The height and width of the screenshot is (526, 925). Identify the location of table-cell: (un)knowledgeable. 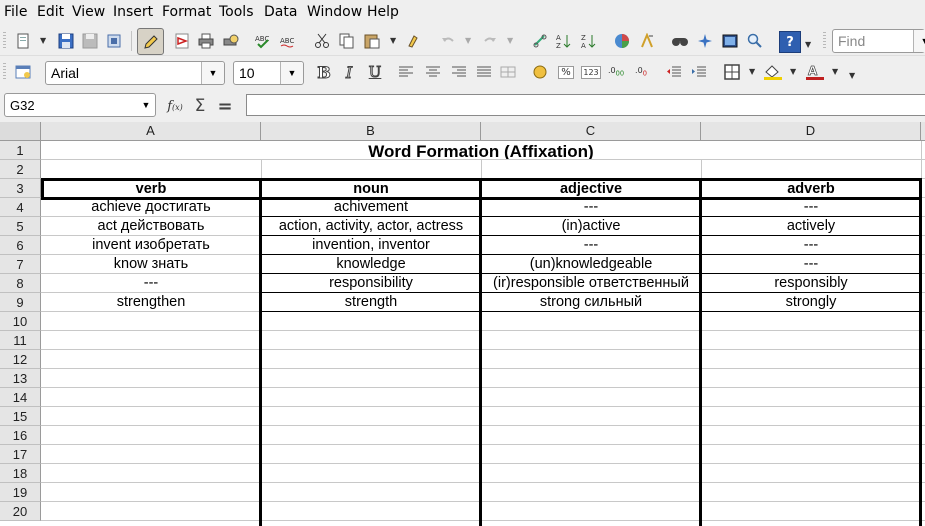
(591, 264).